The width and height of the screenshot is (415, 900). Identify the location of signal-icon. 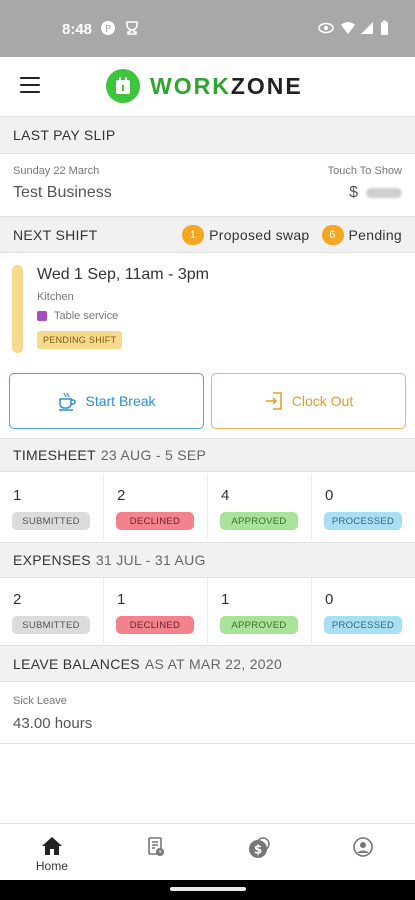
(367, 28).